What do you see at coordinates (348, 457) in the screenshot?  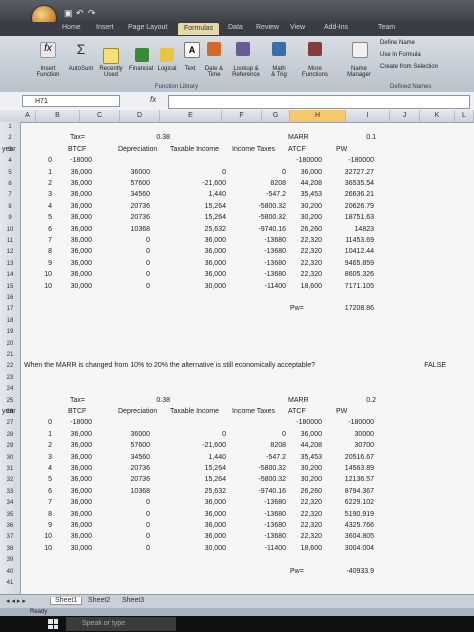 I see `cell-pw: 20516.67` at bounding box center [348, 457].